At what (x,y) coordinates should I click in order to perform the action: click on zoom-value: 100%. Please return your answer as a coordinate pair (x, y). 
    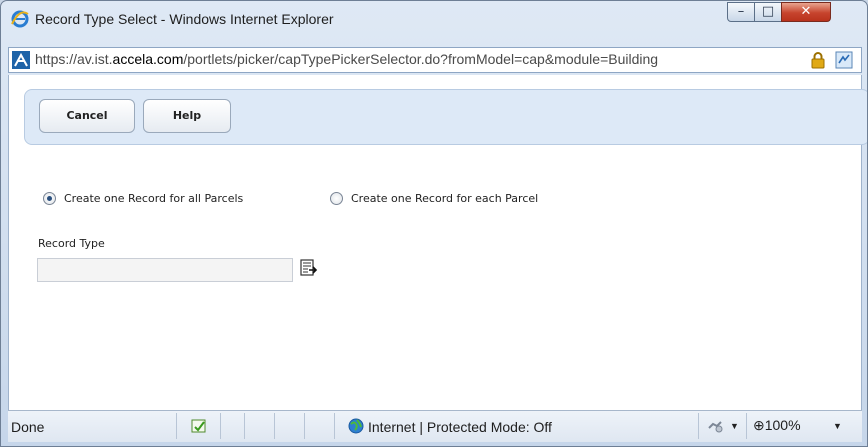
    Looking at the image, I should click on (782, 425).